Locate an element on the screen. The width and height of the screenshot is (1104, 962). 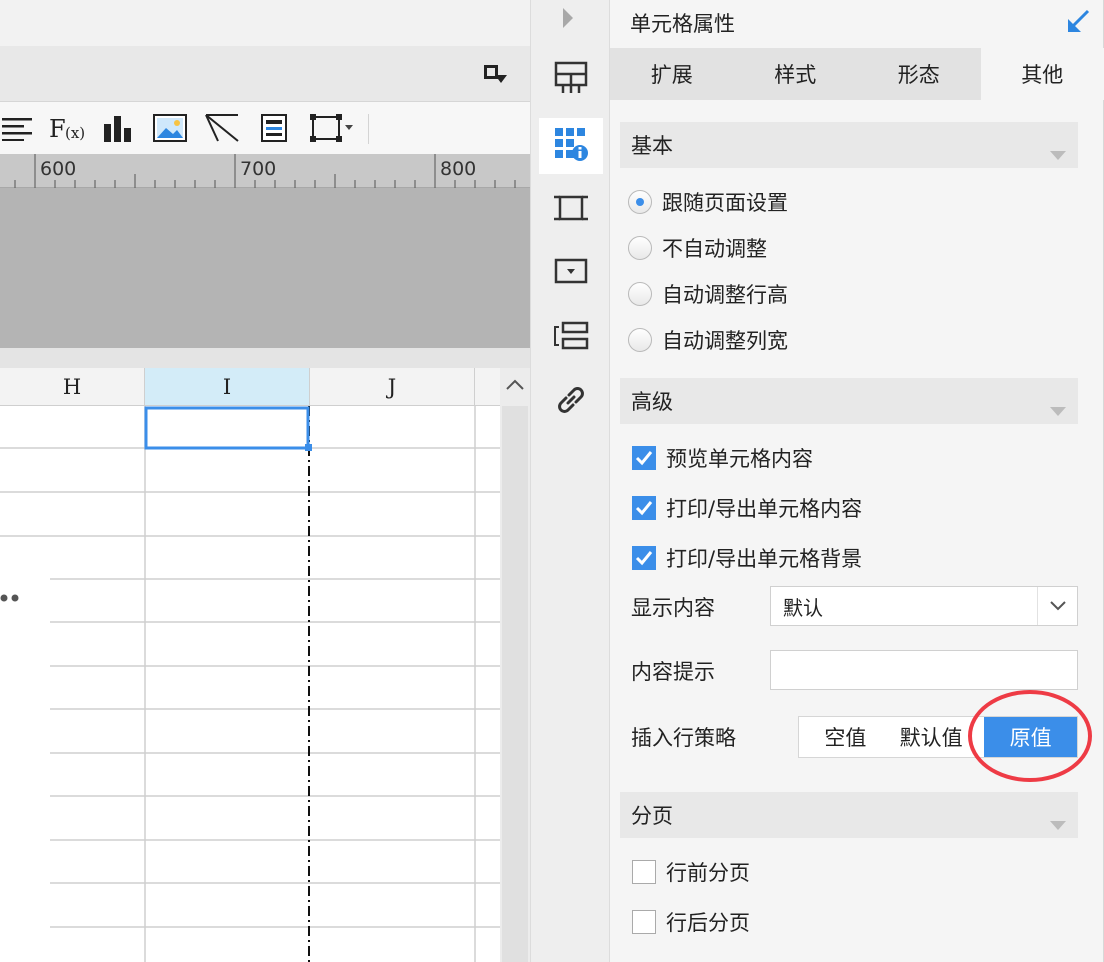
collapse-arrow-icon is located at coordinates (568, 20).